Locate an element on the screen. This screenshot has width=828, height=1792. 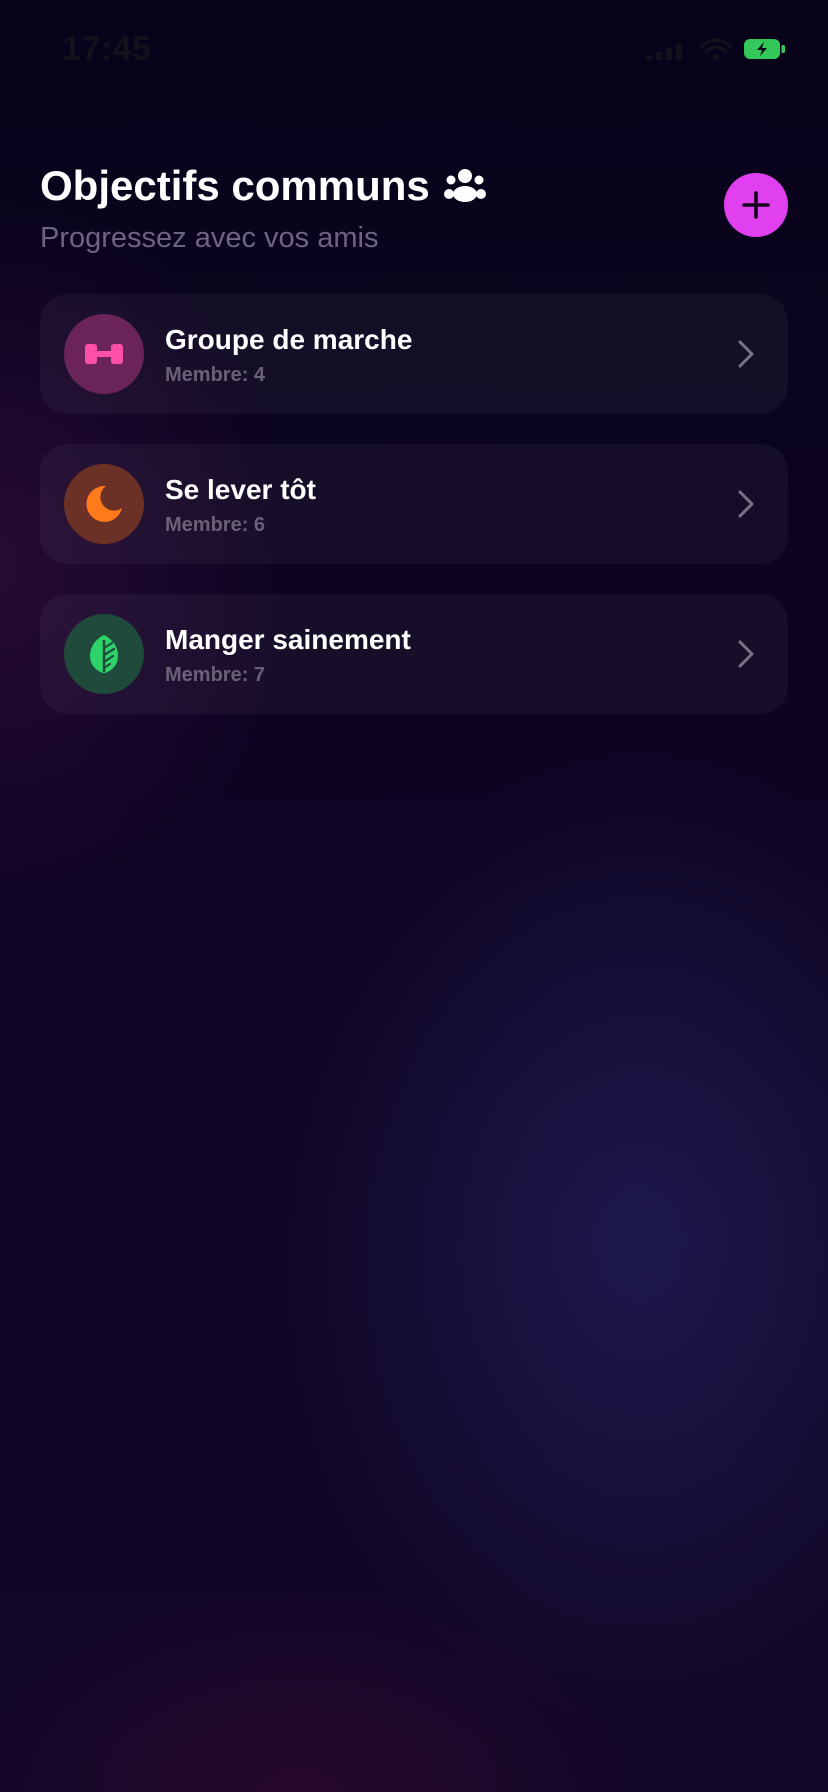
status-bar: 17:45 is located at coordinates (414, 50).